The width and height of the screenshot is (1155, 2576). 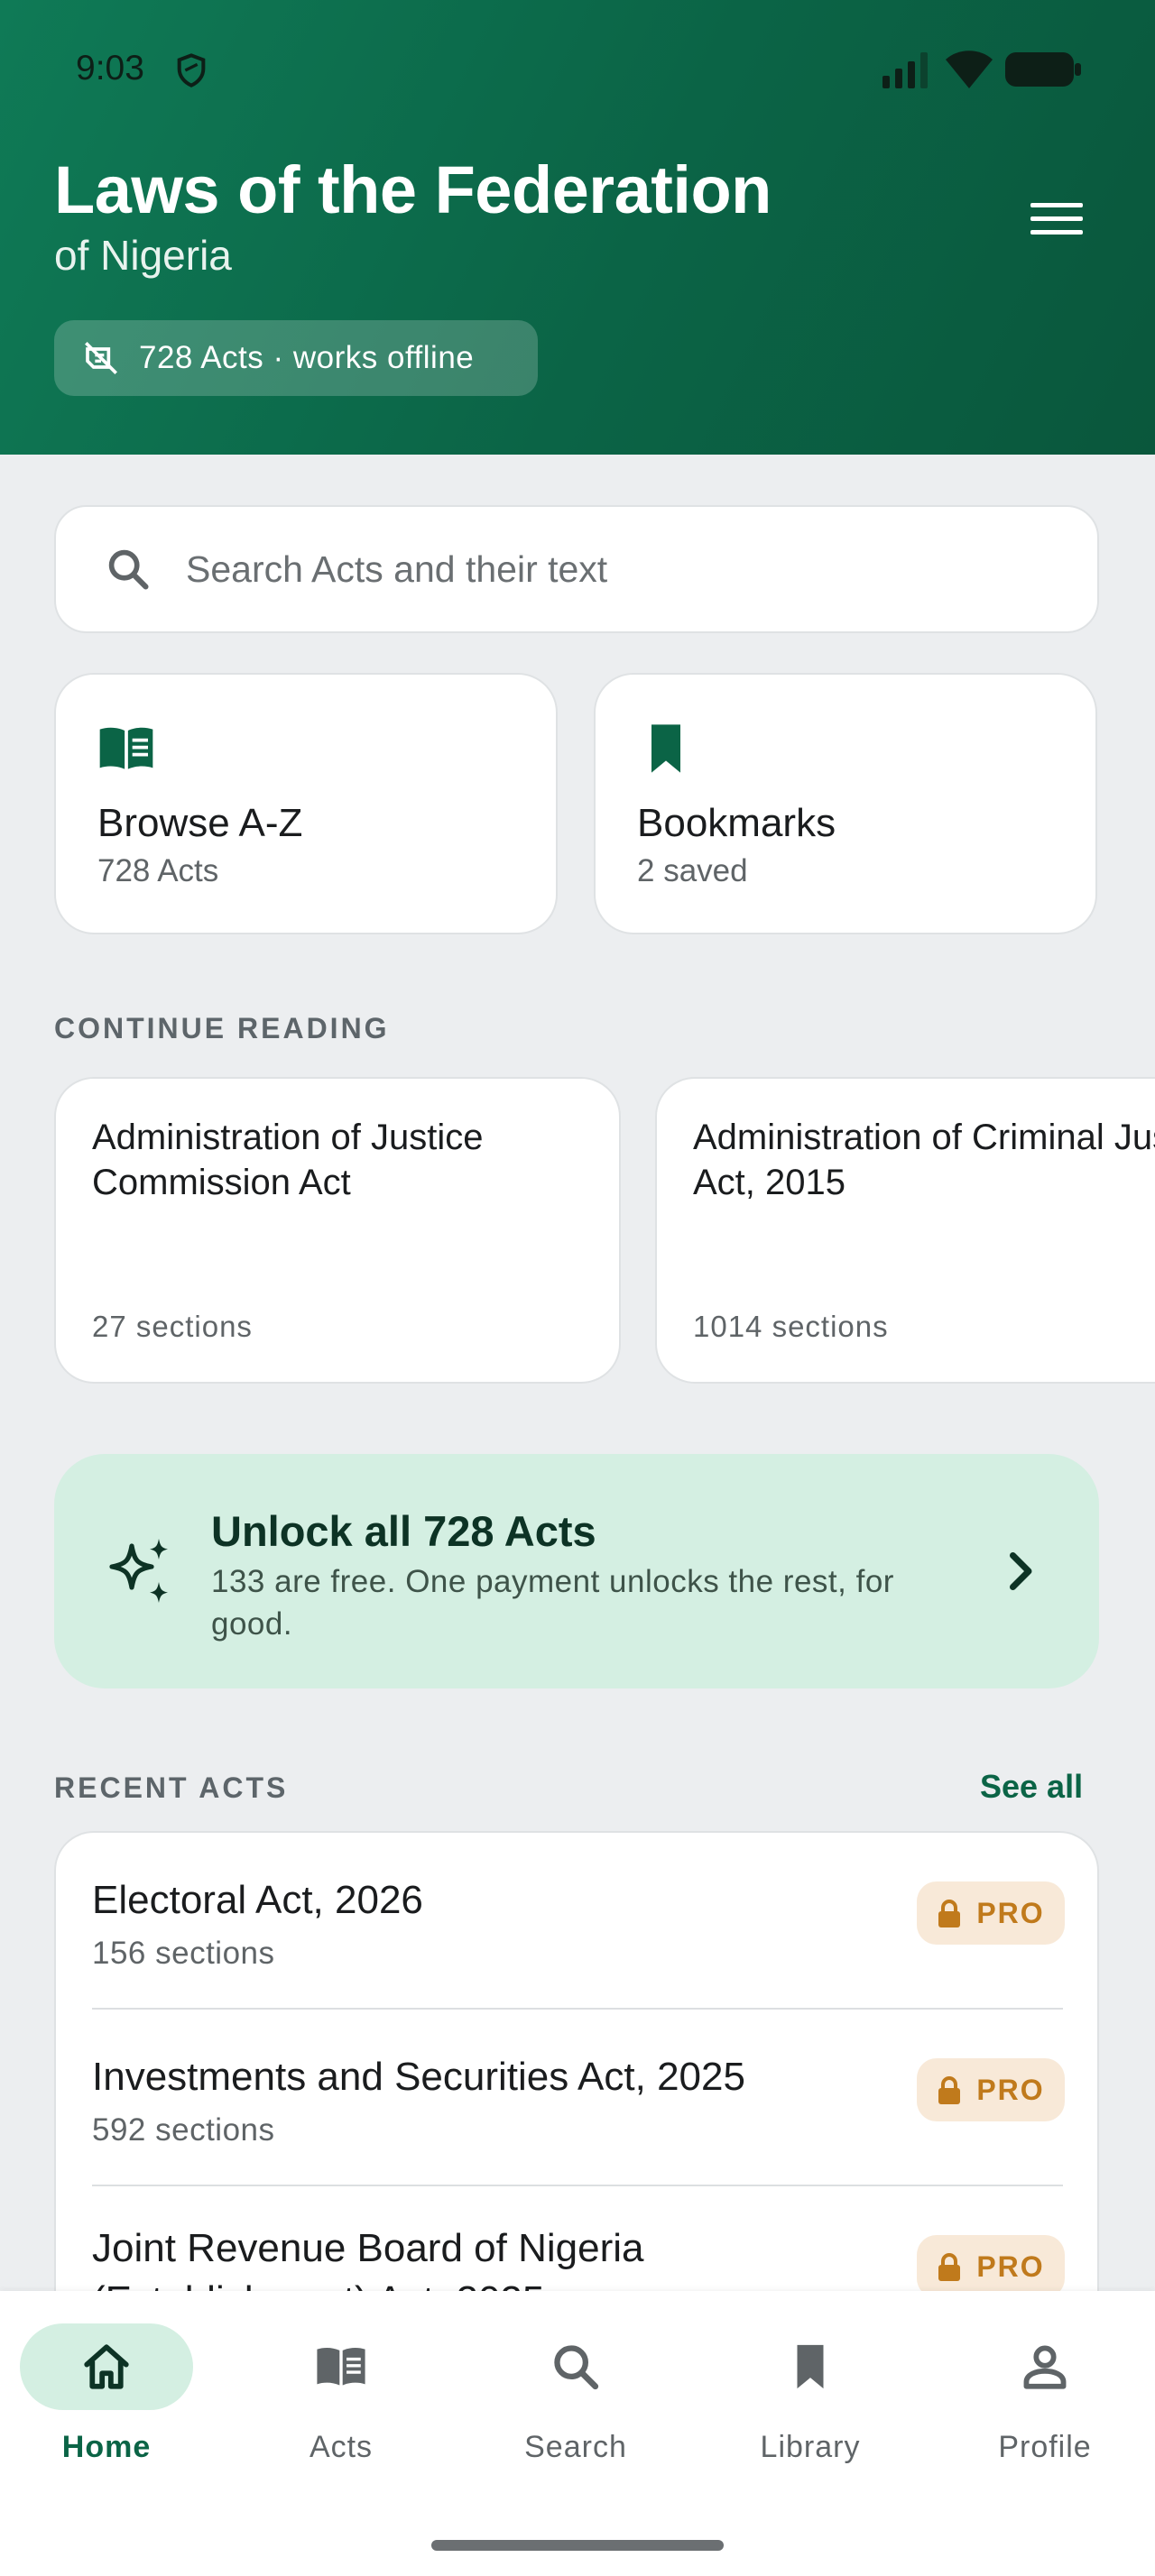 I want to click on nav-library: Library, so click(x=819, y=2404).